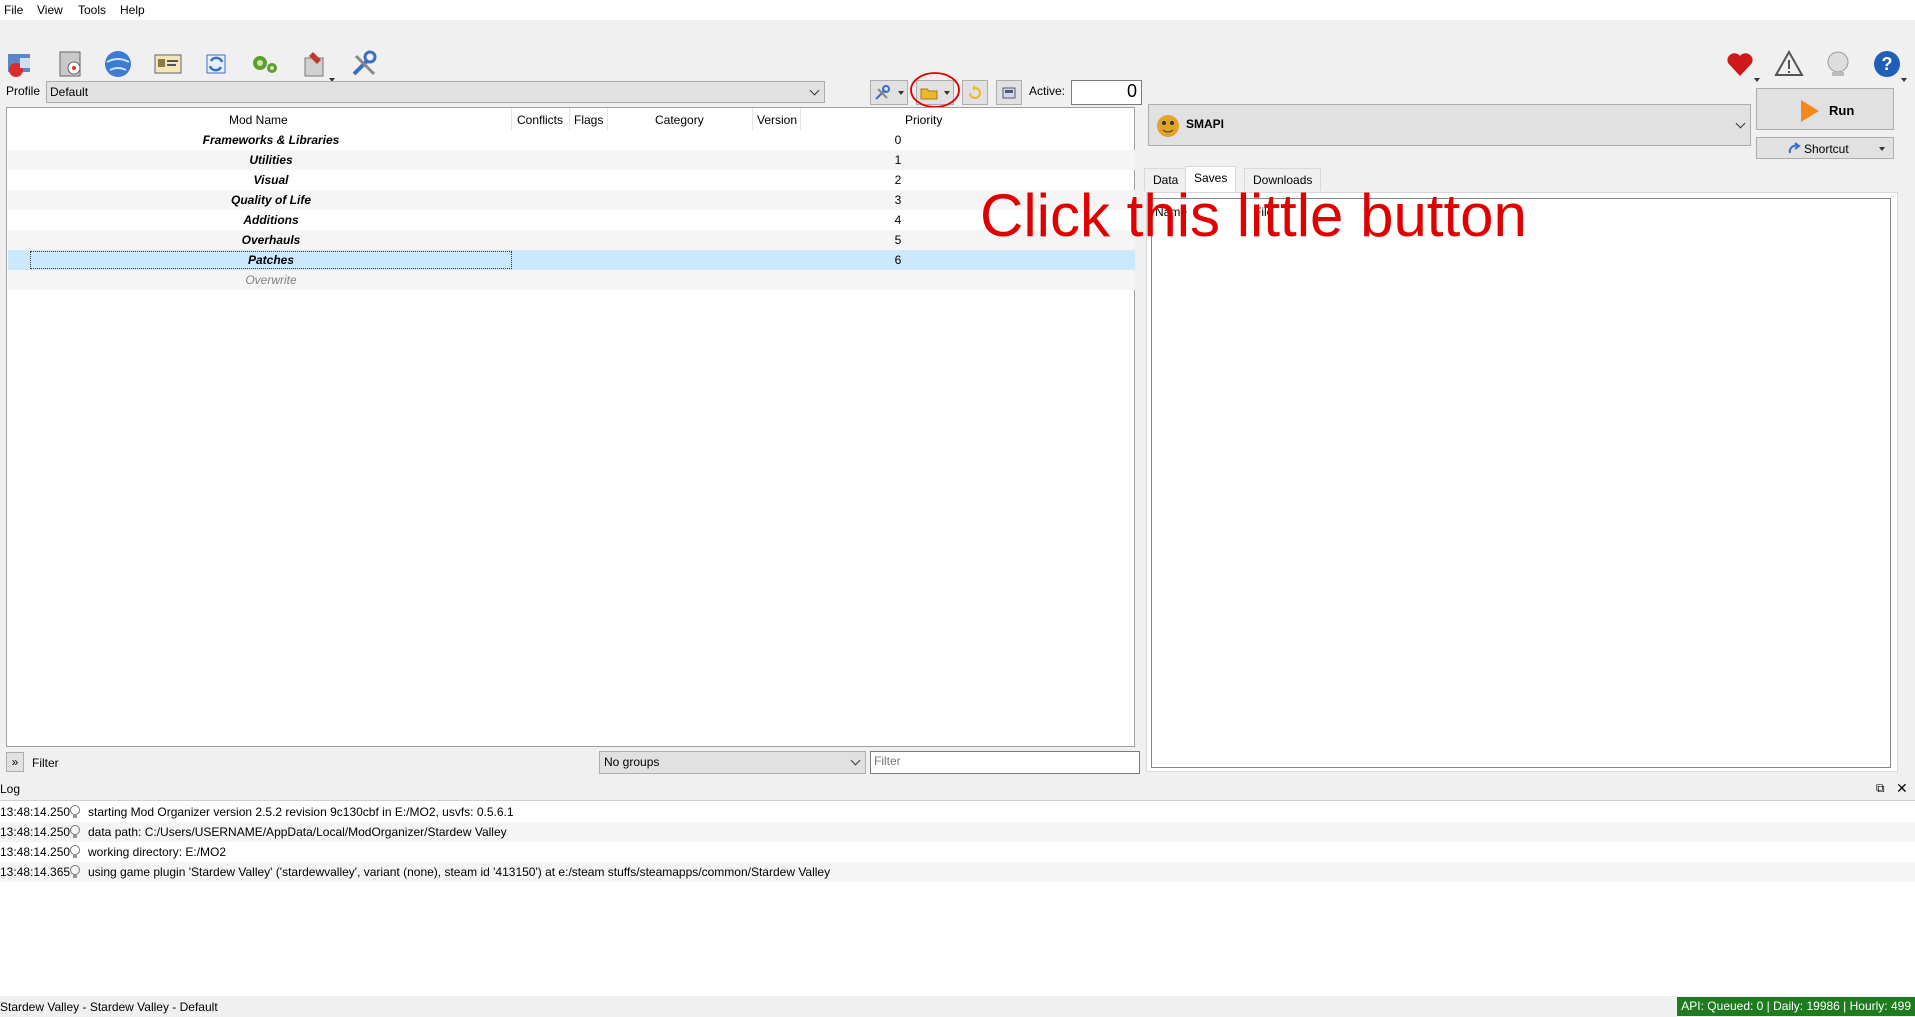 This screenshot has width=1915, height=1017. Describe the element at coordinates (118, 64) in the screenshot. I see `nexus-globe-icon` at that location.